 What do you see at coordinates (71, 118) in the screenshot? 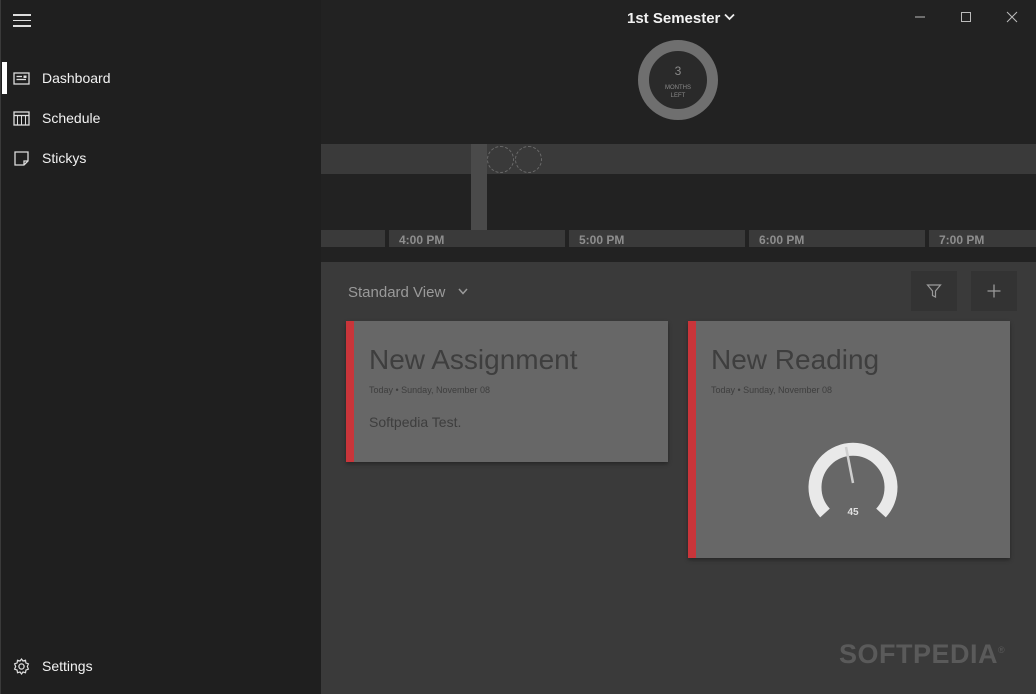
I see `sidebar-item-label: Schedule` at bounding box center [71, 118].